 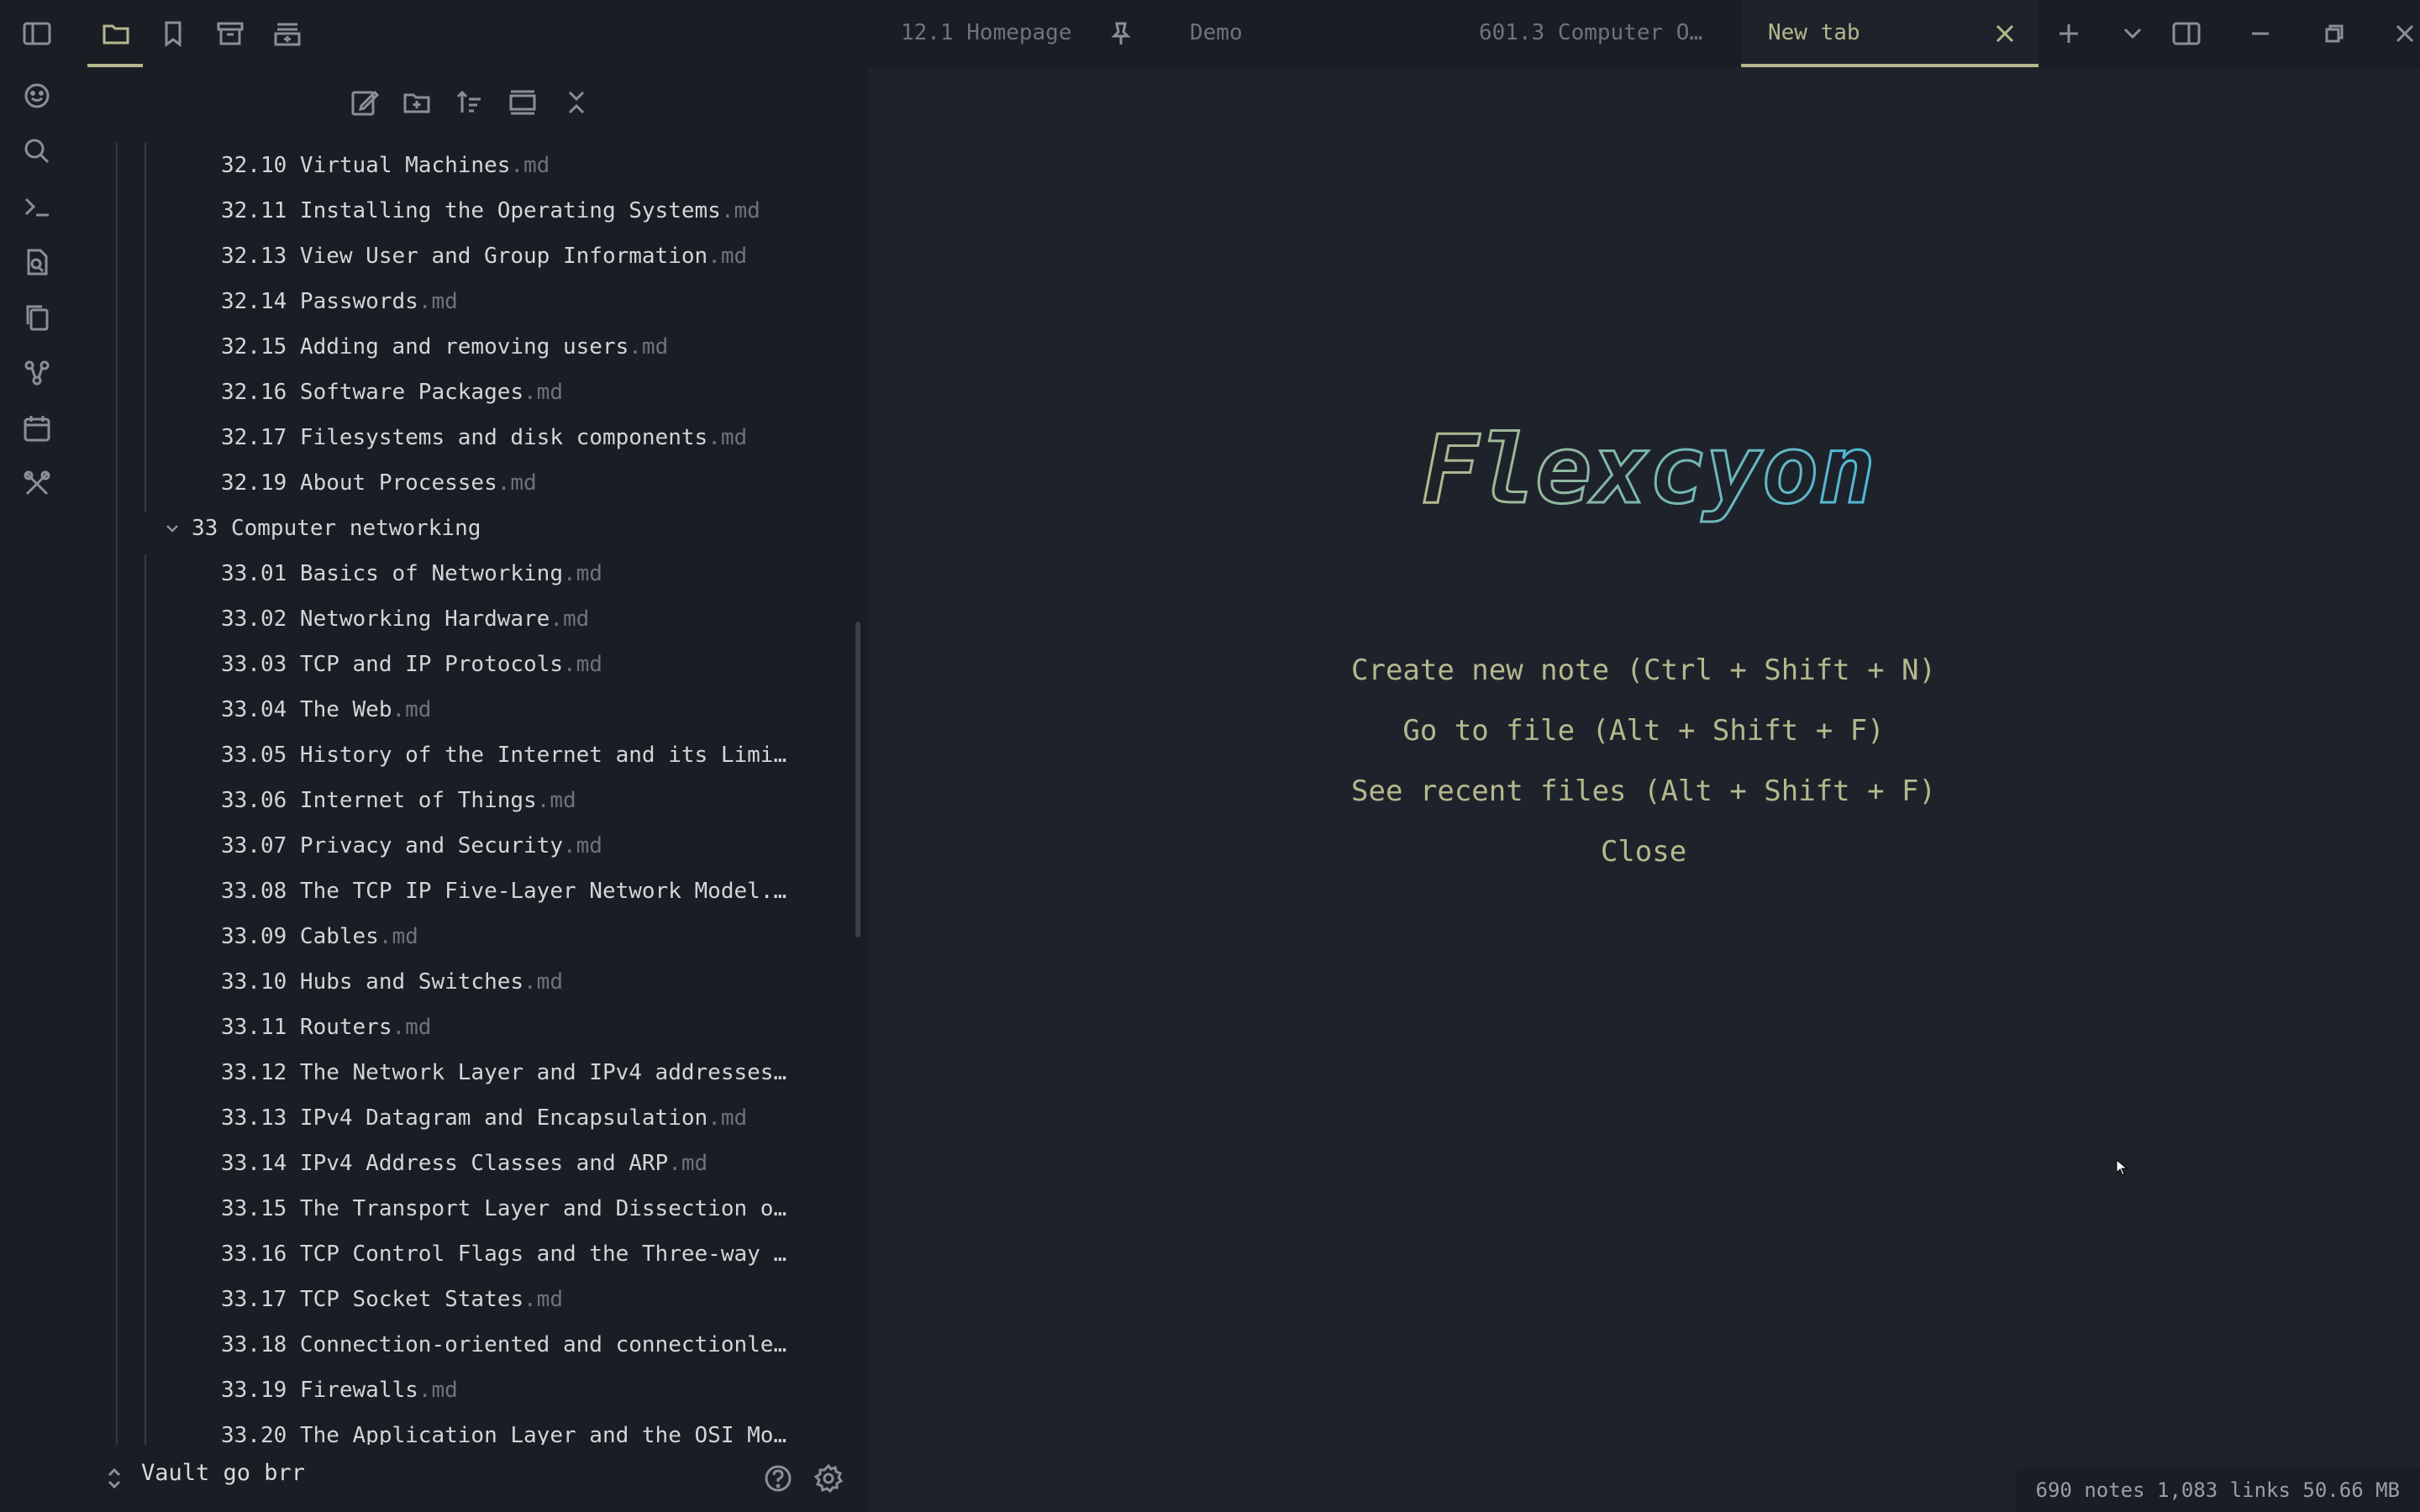 What do you see at coordinates (36, 317) in the screenshot?
I see `copy-icon` at bounding box center [36, 317].